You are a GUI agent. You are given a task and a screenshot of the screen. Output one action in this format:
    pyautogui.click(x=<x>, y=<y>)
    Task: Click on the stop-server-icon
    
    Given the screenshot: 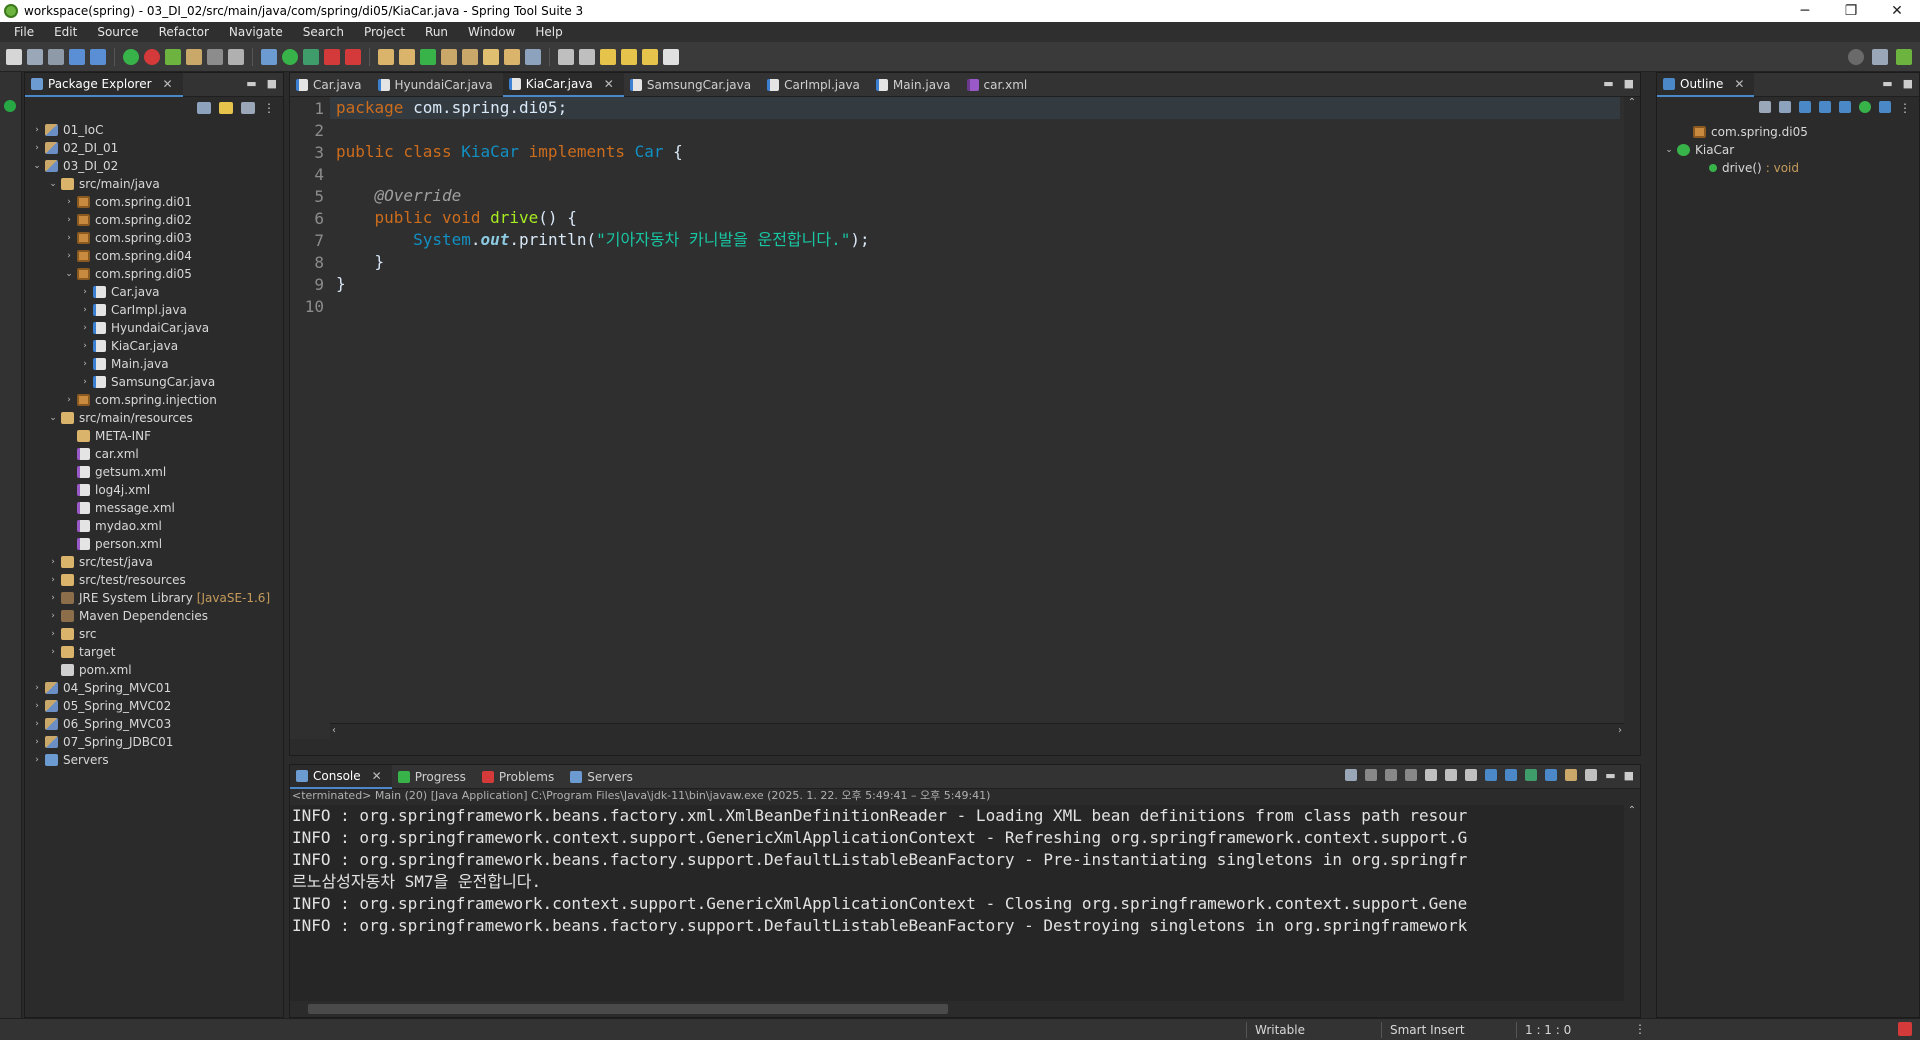 What is the action you would take?
    pyautogui.click(x=152, y=56)
    